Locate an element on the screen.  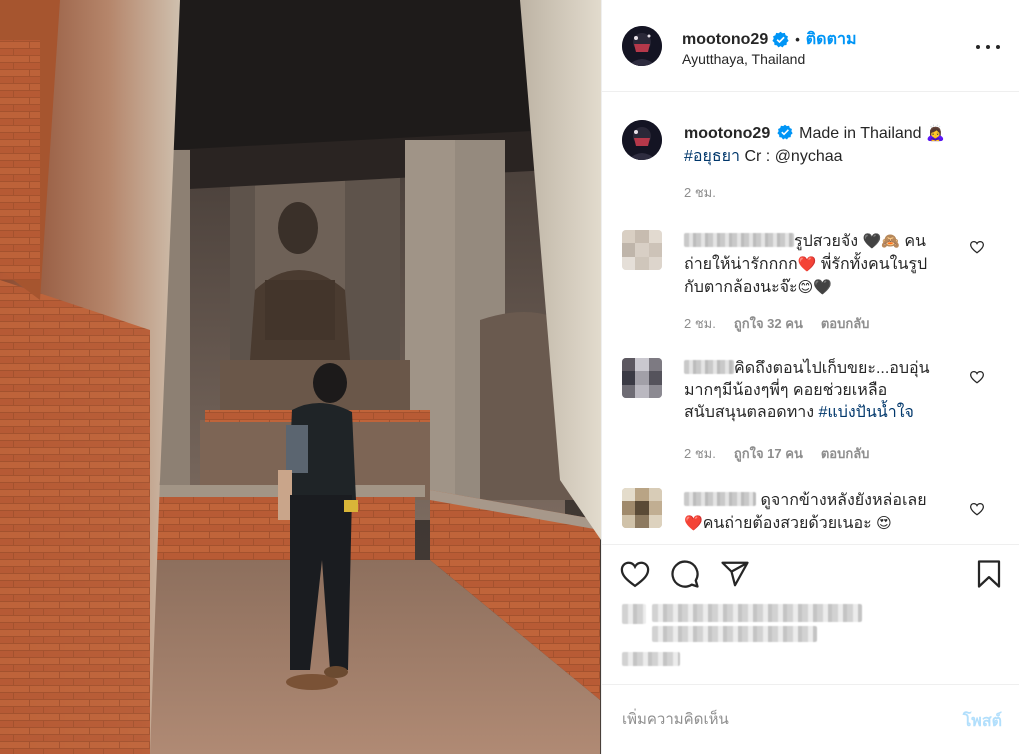
comment-meta: 2 ชม. ถูกใจ 32 คน ตอบกลับ is located at coordinates (776, 323).